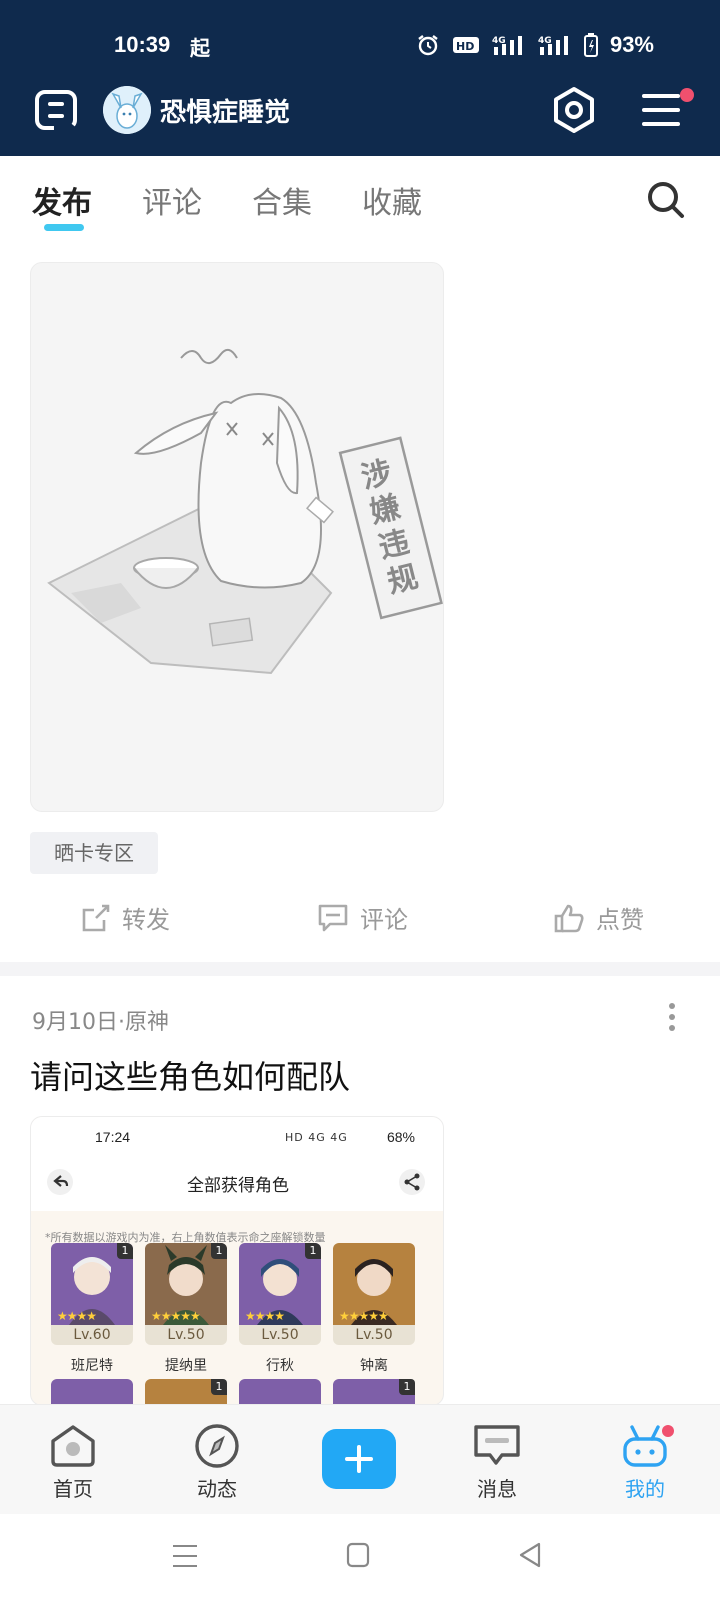  What do you see at coordinates (360, 112) in the screenshot?
I see `top-nav: 恐惧症睡觉` at bounding box center [360, 112].